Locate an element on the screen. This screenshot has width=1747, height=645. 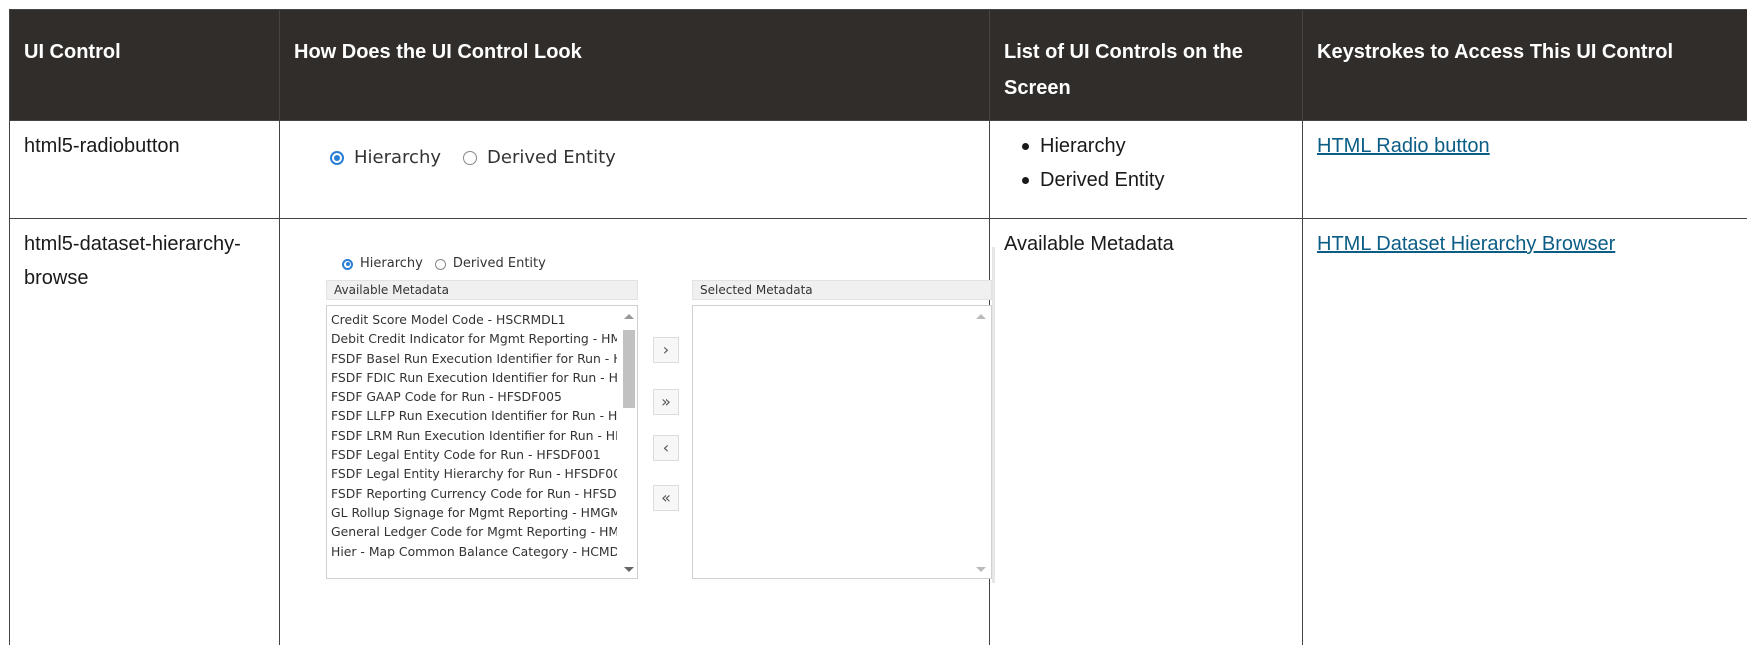
move-selected-right-button: › is located at coordinates (666, 350).